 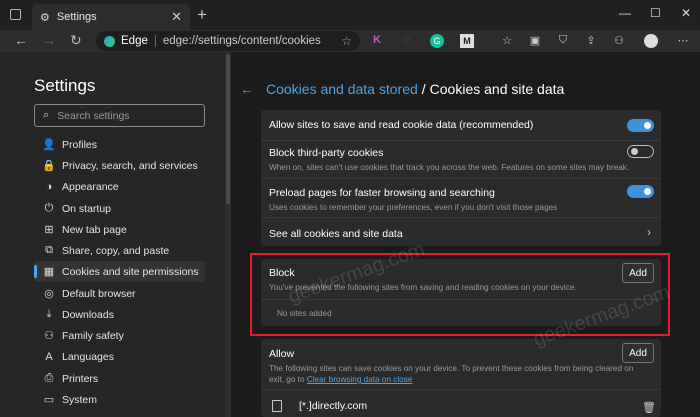 I want to click on allowed-site: [*.]directly.com, so click(x=333, y=406).